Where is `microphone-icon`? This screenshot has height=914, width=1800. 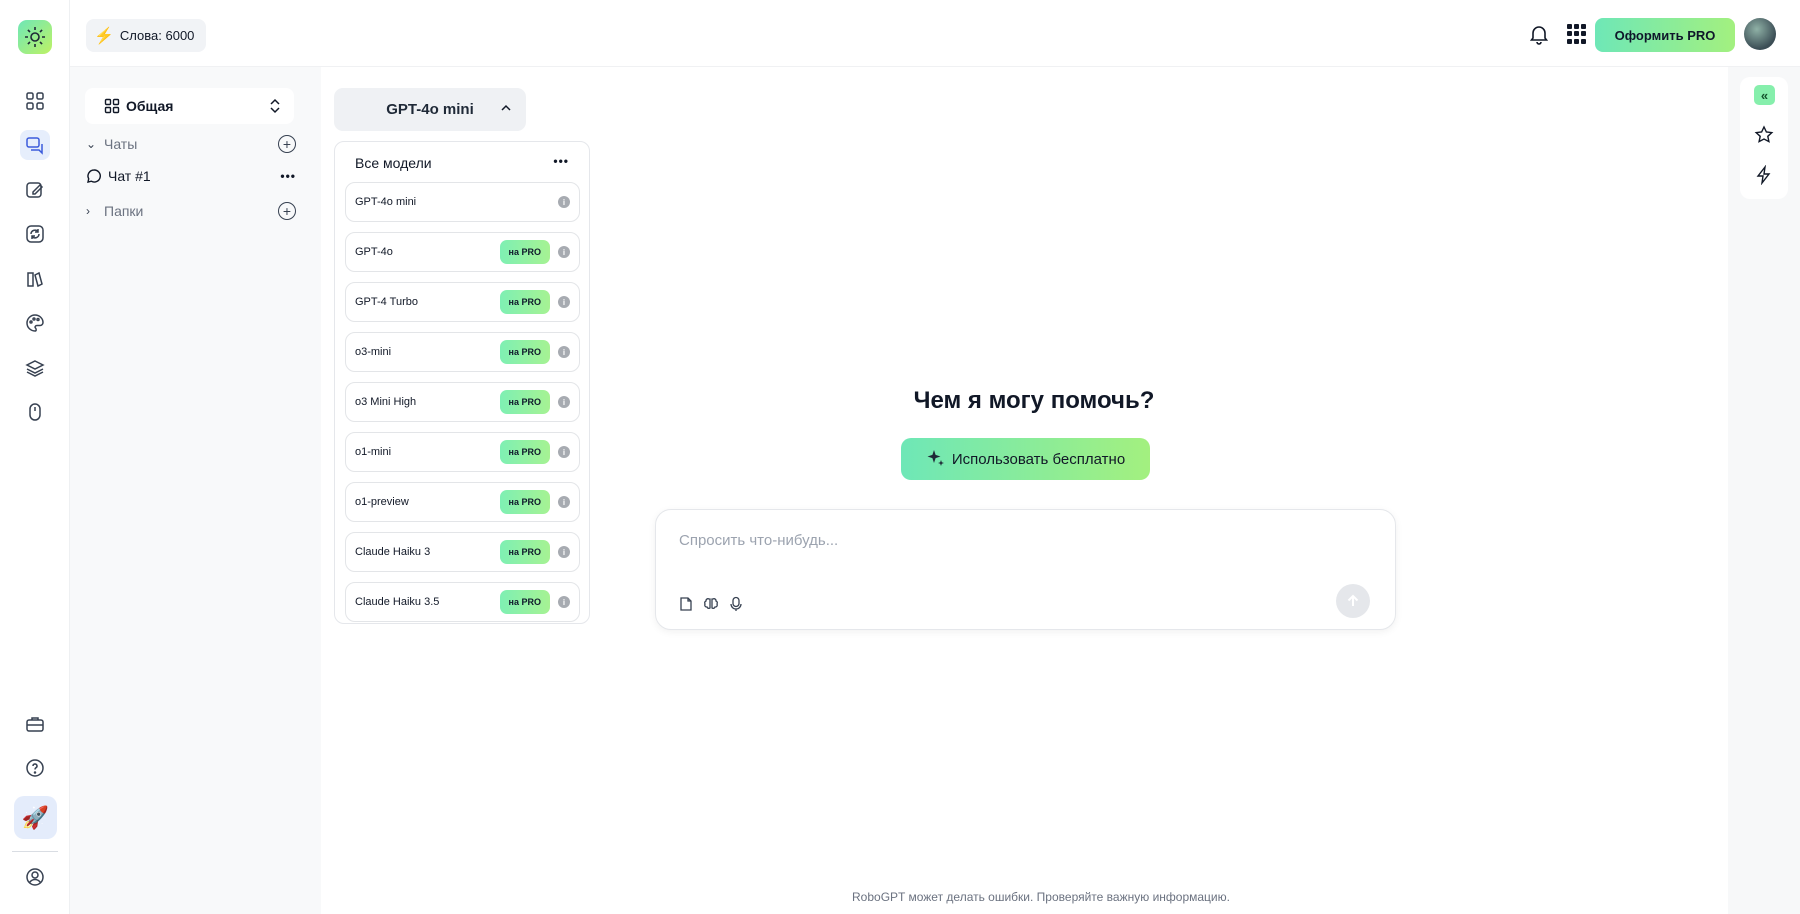 microphone-icon is located at coordinates (736, 604).